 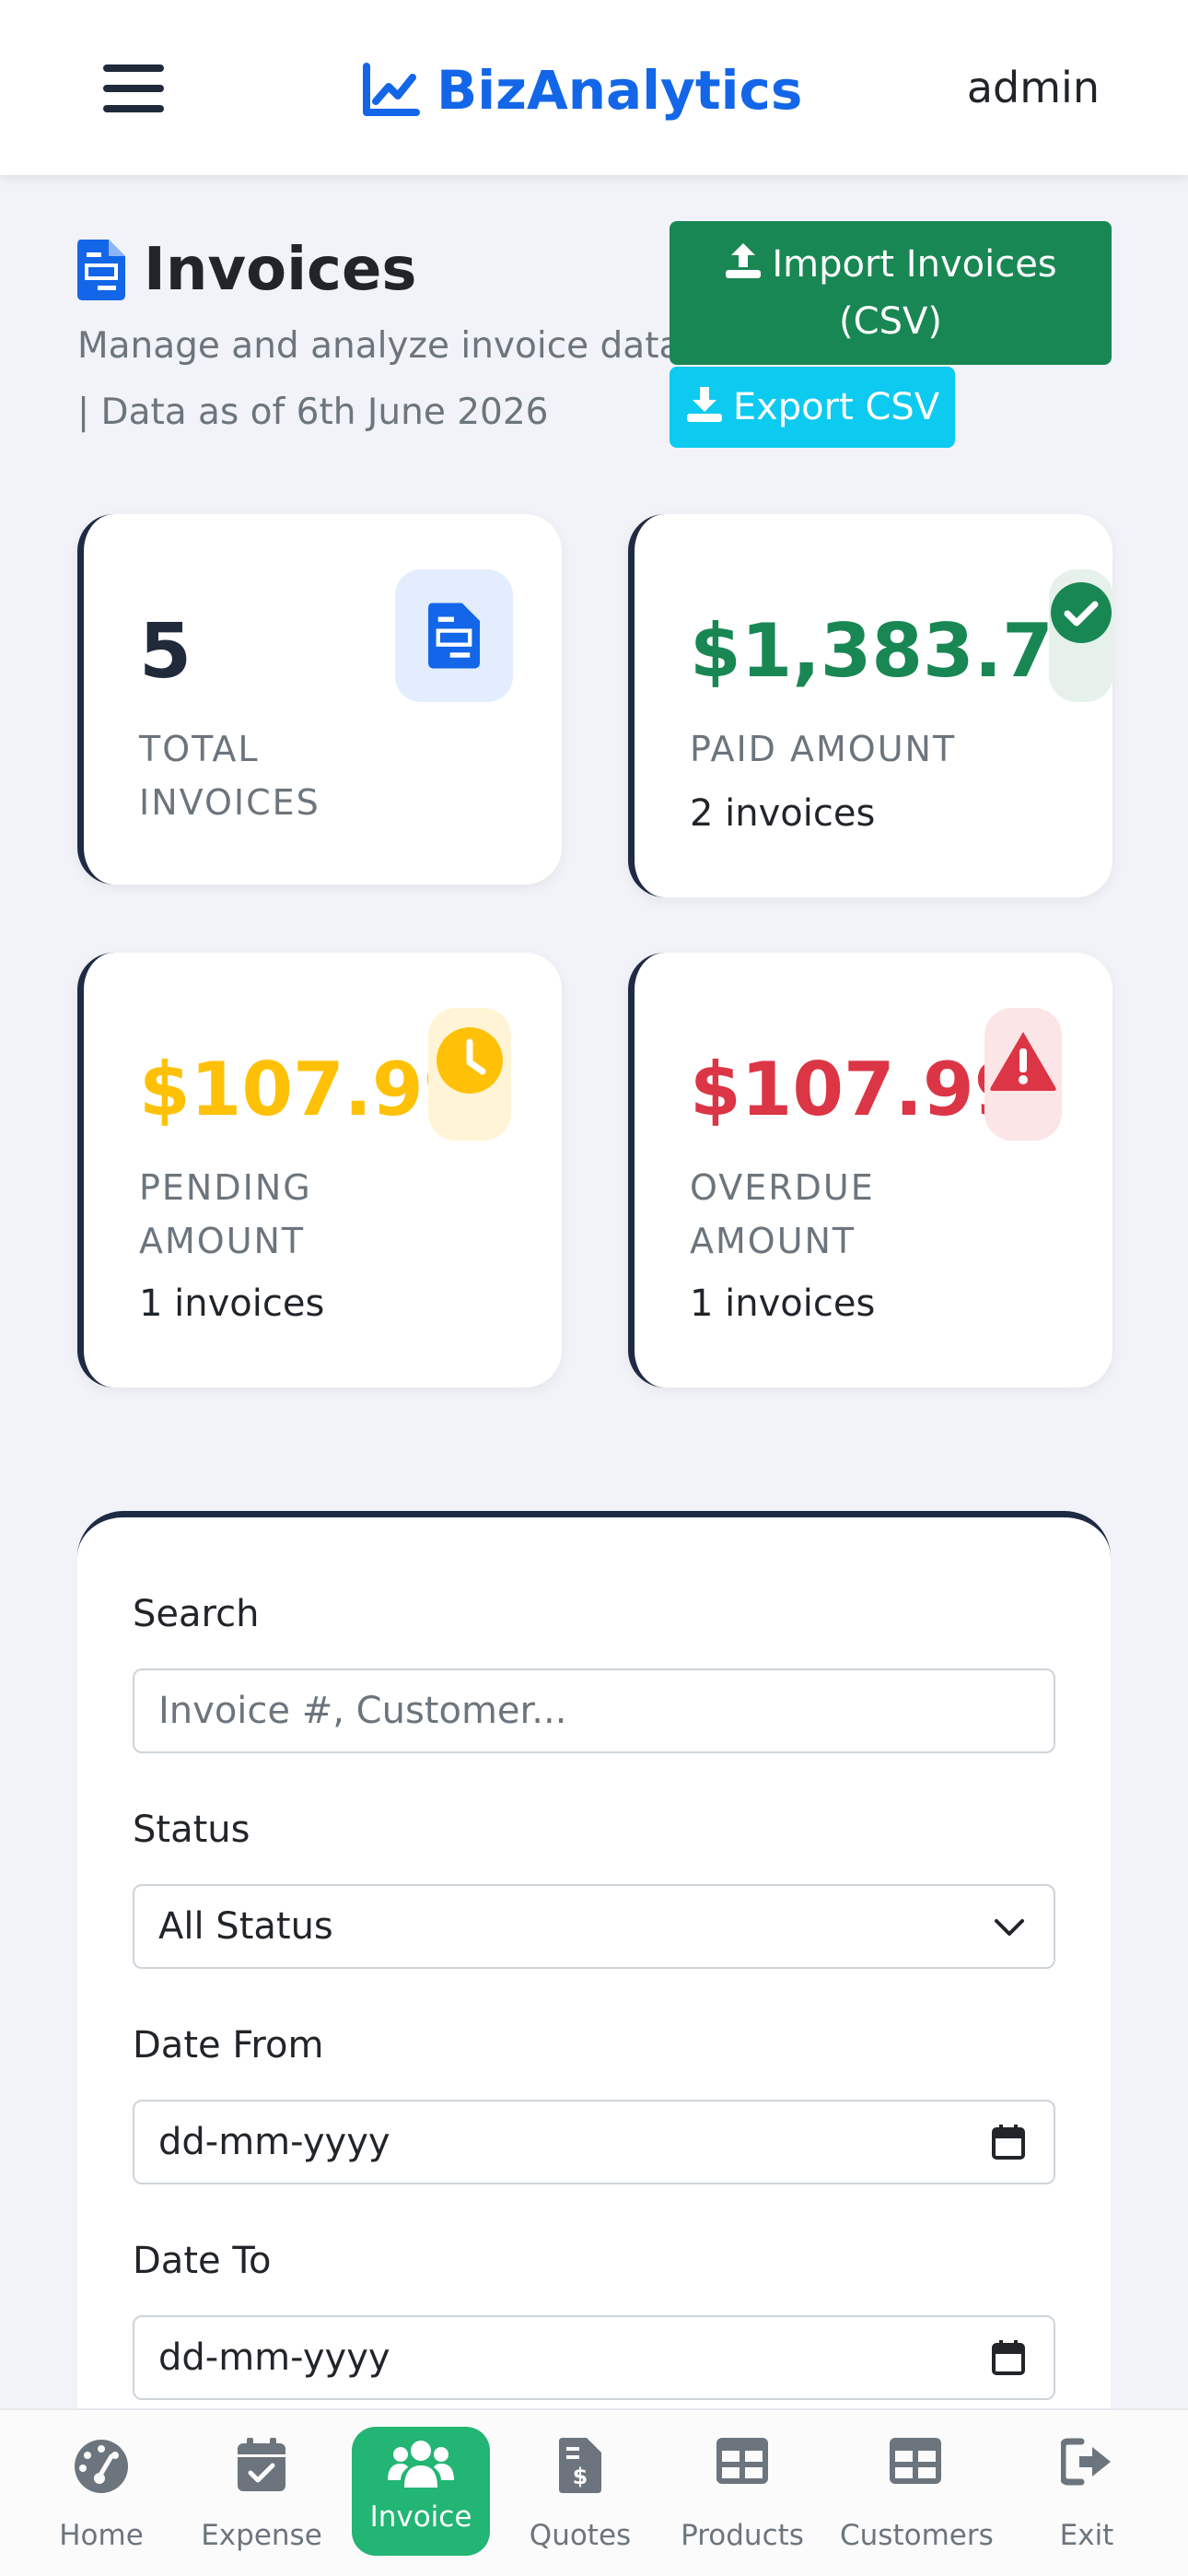 I want to click on date-from-placeholder: dd-mm-yyyy, so click(x=274, y=2142).